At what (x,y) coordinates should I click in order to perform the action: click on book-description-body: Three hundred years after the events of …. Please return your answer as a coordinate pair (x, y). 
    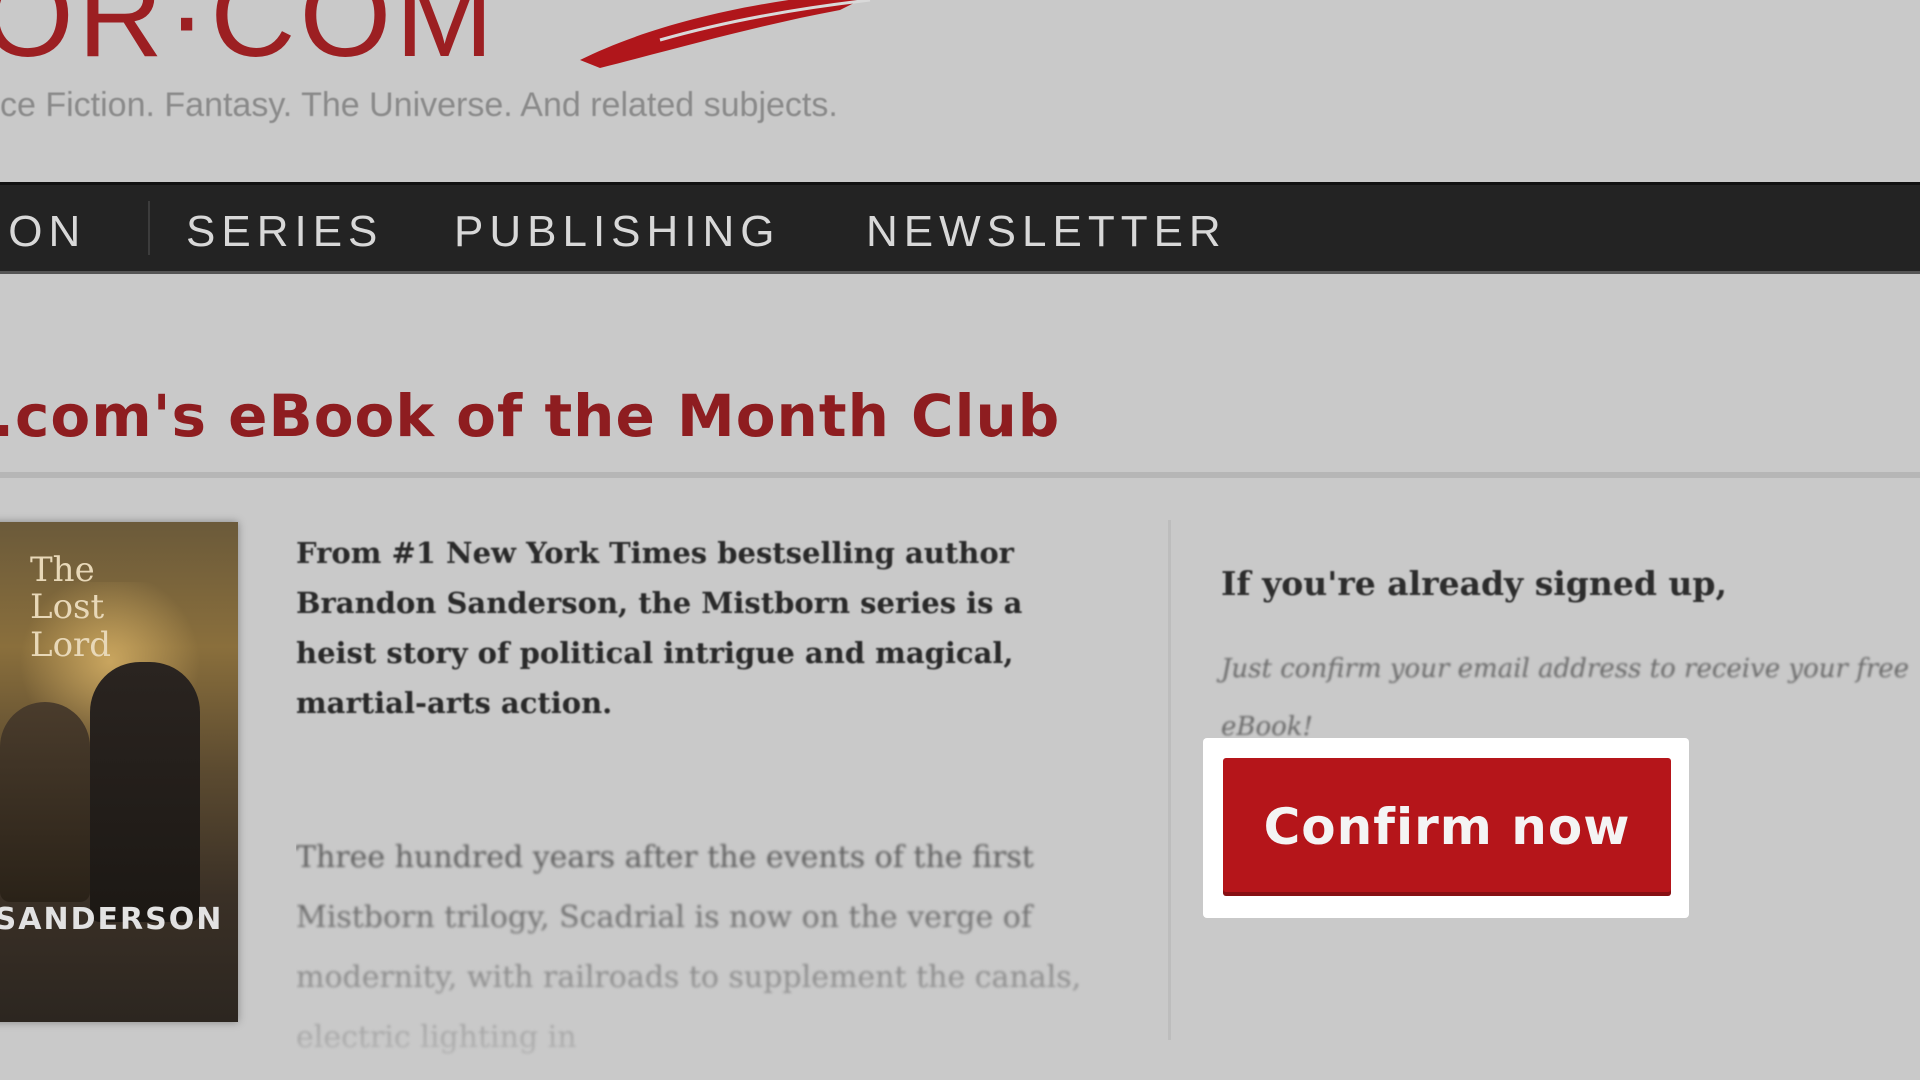
    Looking at the image, I should click on (689, 947).